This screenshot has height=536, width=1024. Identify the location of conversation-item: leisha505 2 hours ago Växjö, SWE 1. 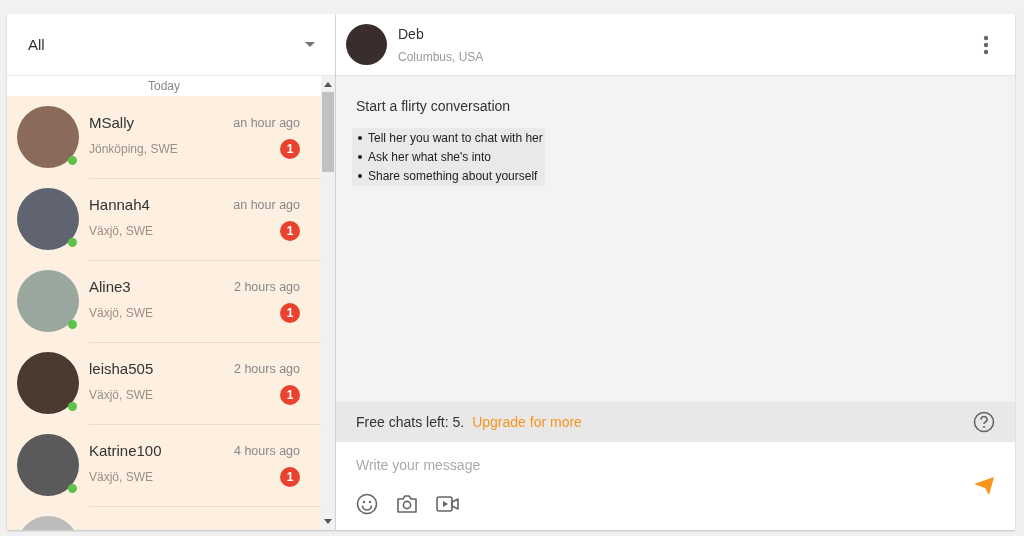
(164, 383).